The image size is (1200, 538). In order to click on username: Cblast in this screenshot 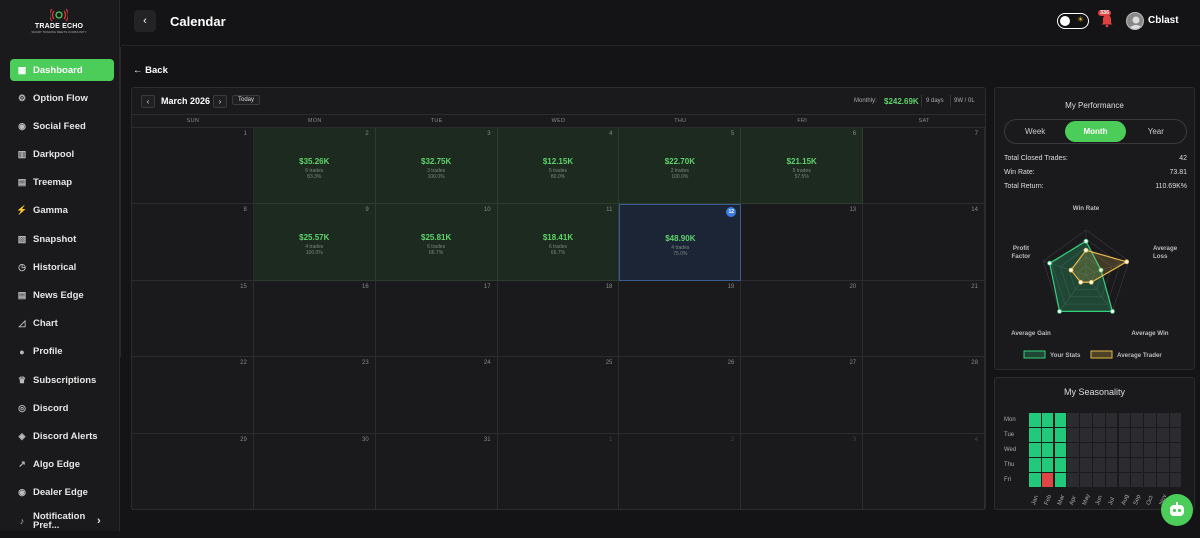, I will do `click(1163, 20)`.